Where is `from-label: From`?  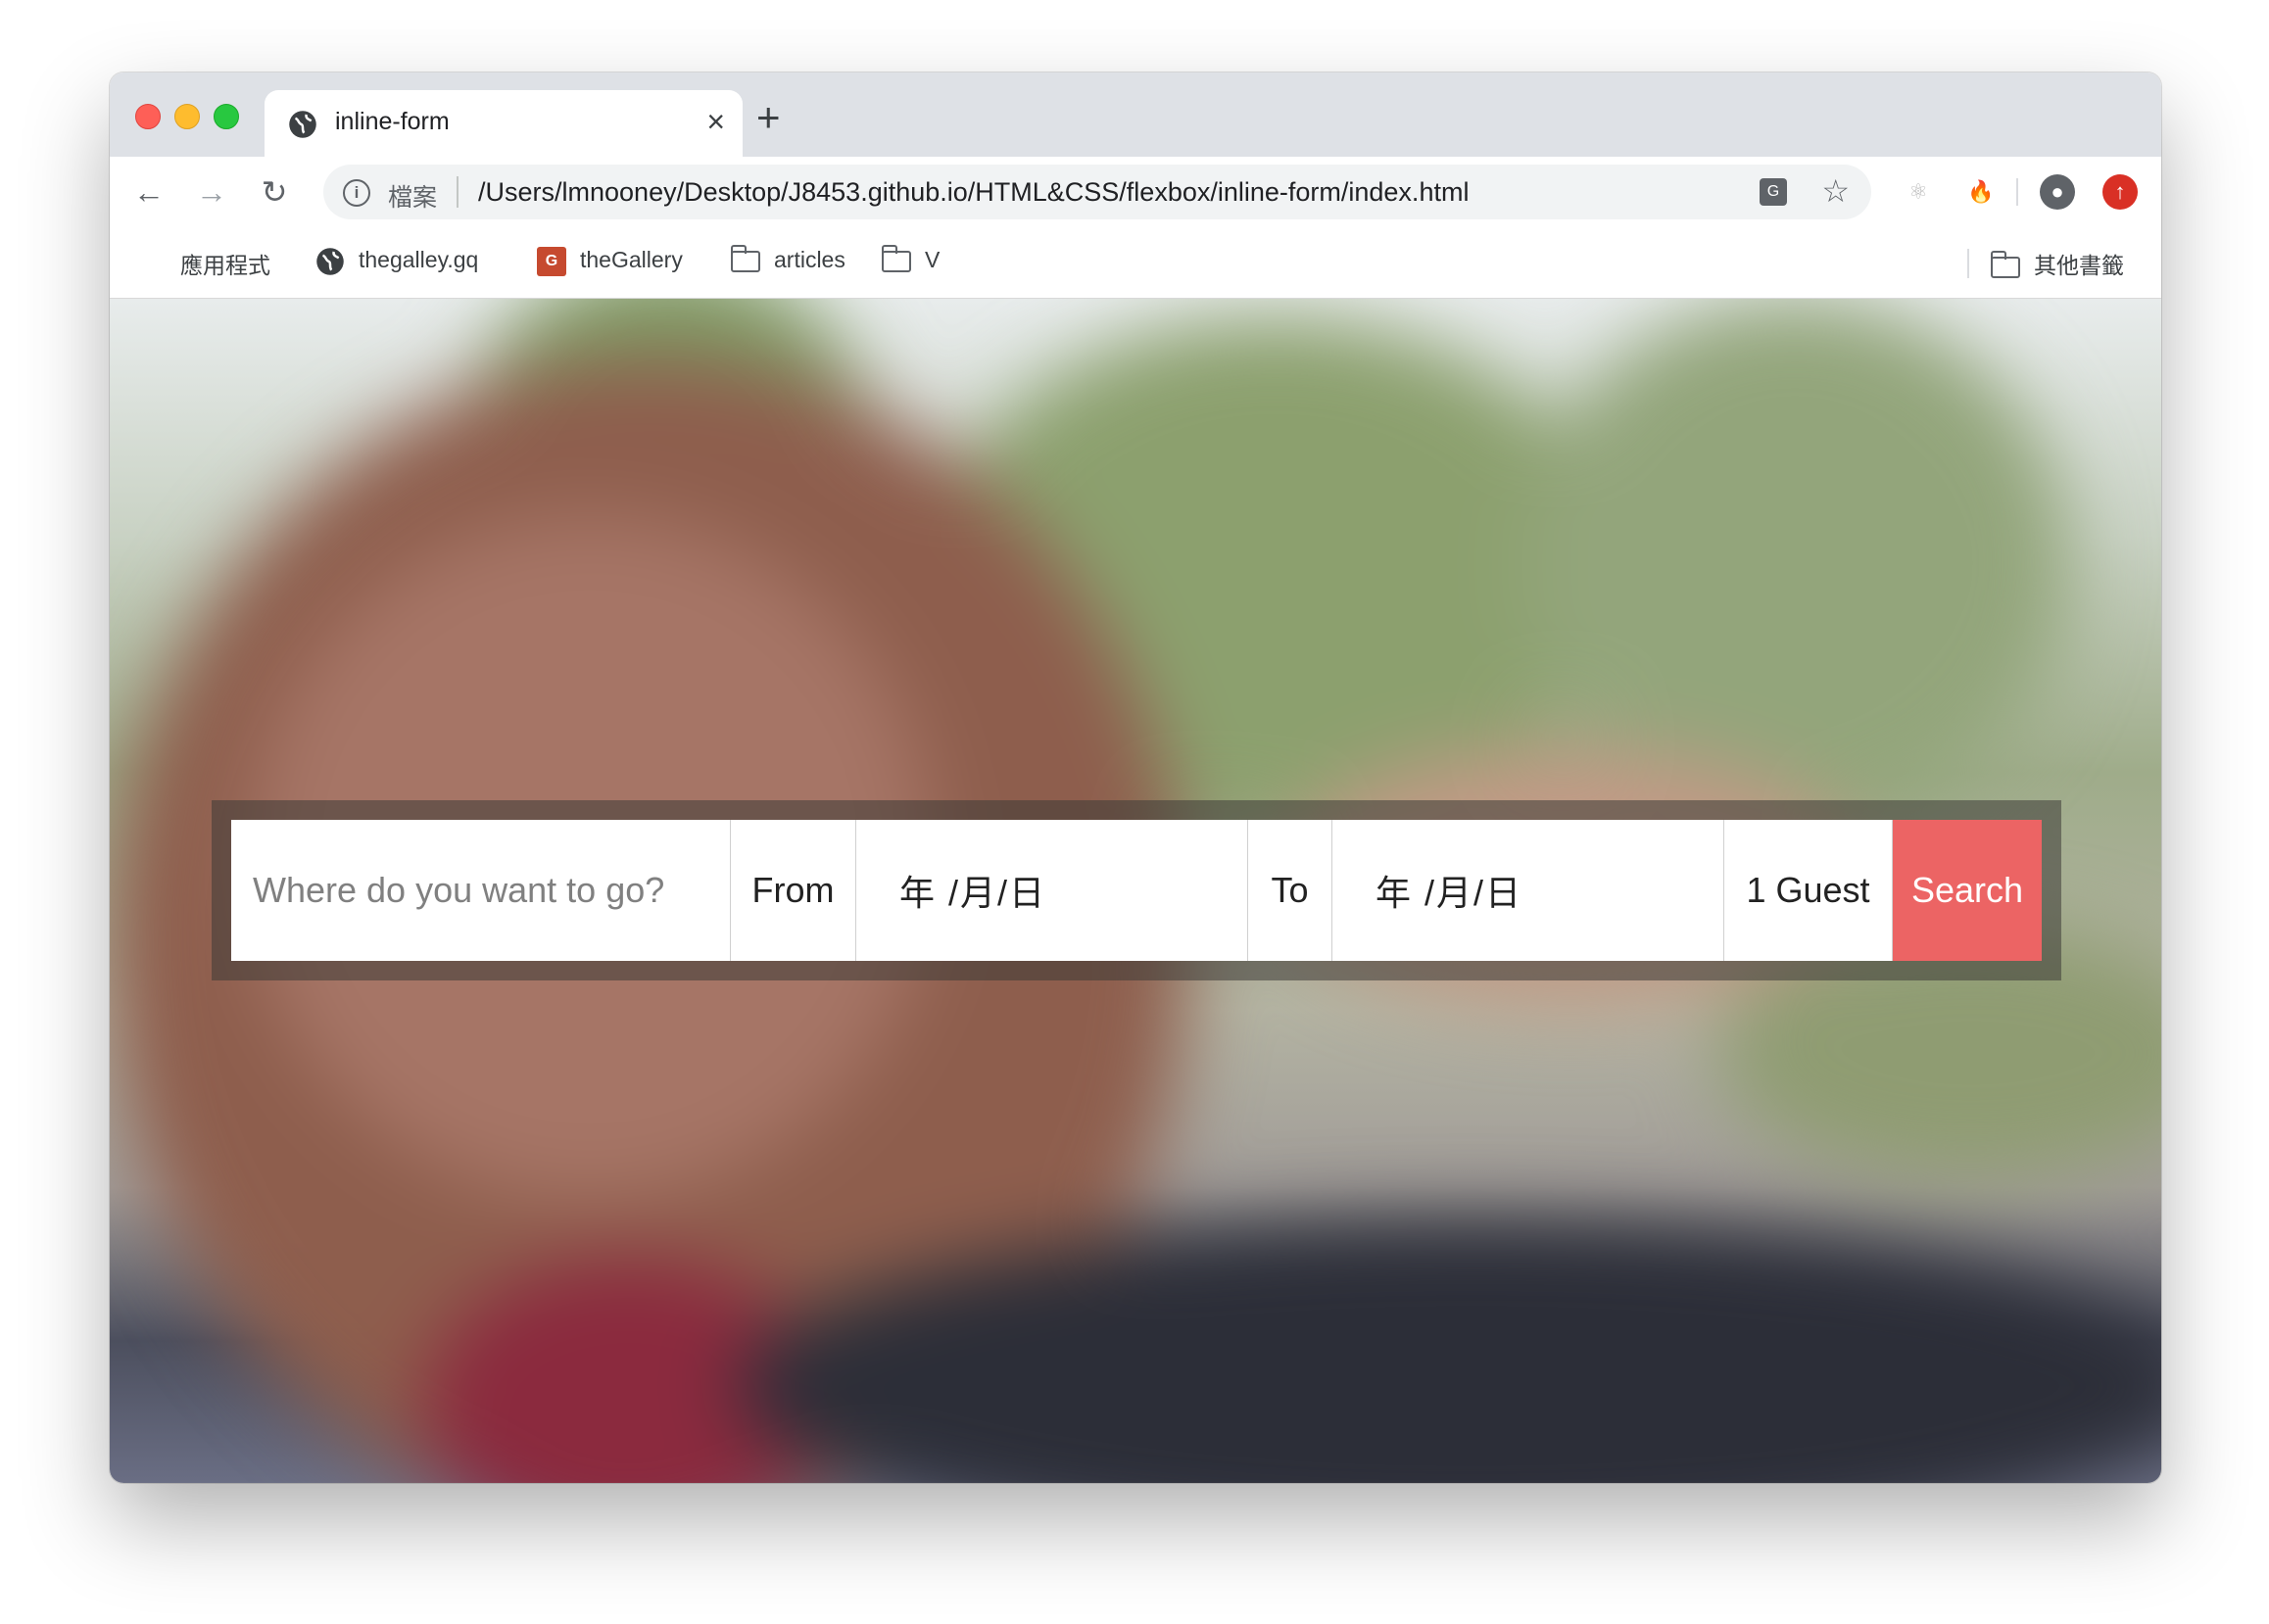 from-label: From is located at coordinates (793, 891).